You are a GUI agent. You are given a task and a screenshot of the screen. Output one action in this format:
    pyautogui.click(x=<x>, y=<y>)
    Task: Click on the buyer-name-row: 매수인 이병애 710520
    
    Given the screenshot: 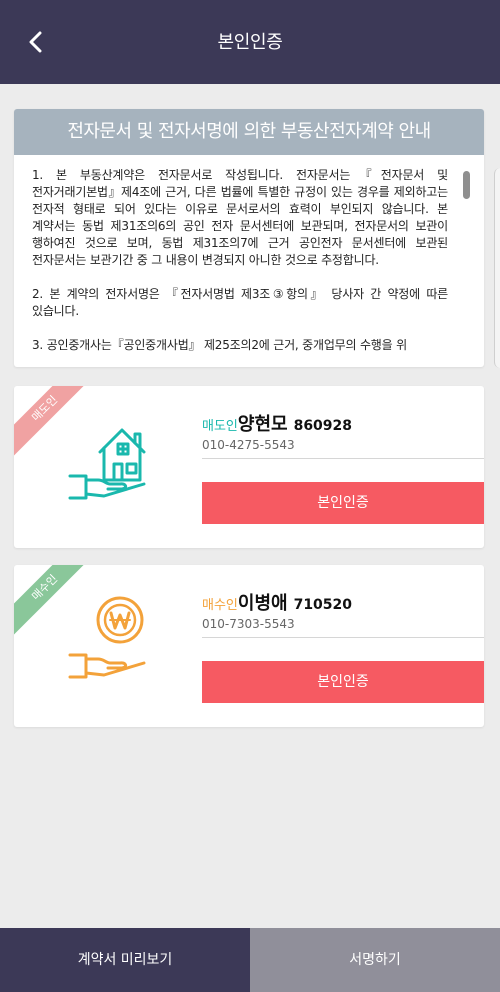 What is the action you would take?
    pyautogui.click(x=277, y=602)
    